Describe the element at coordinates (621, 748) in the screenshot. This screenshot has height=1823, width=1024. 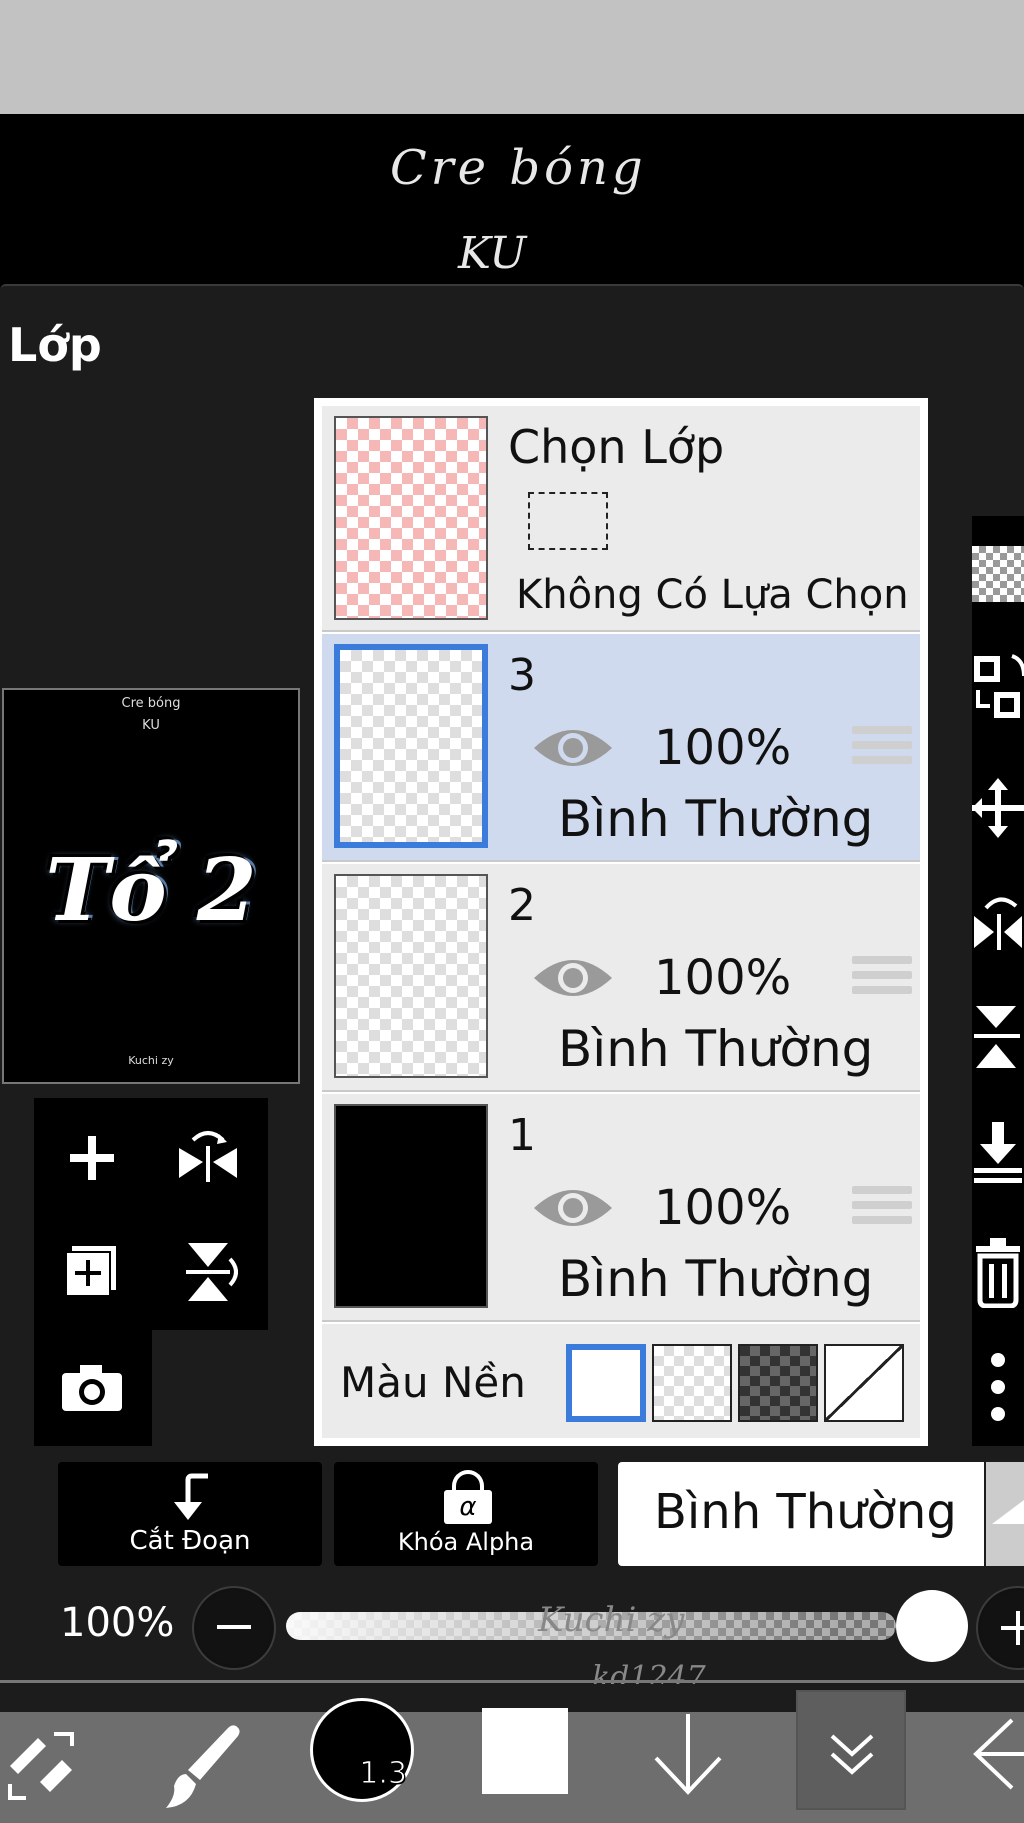
I see `layer-row: 3 100% Bình Thường` at that location.